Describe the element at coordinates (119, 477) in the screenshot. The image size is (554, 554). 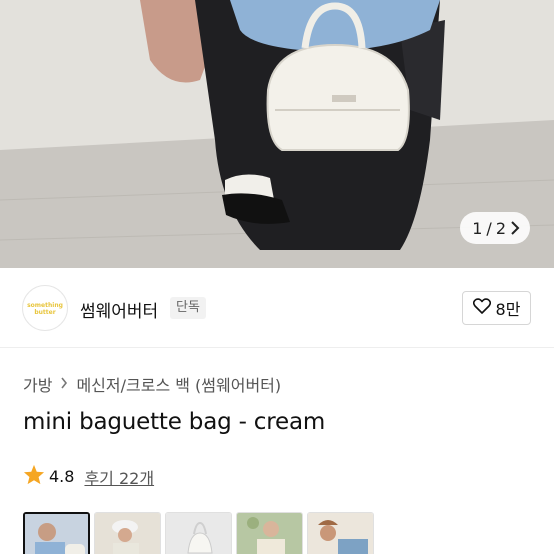
I see `reviews-link: 후기 22개` at that location.